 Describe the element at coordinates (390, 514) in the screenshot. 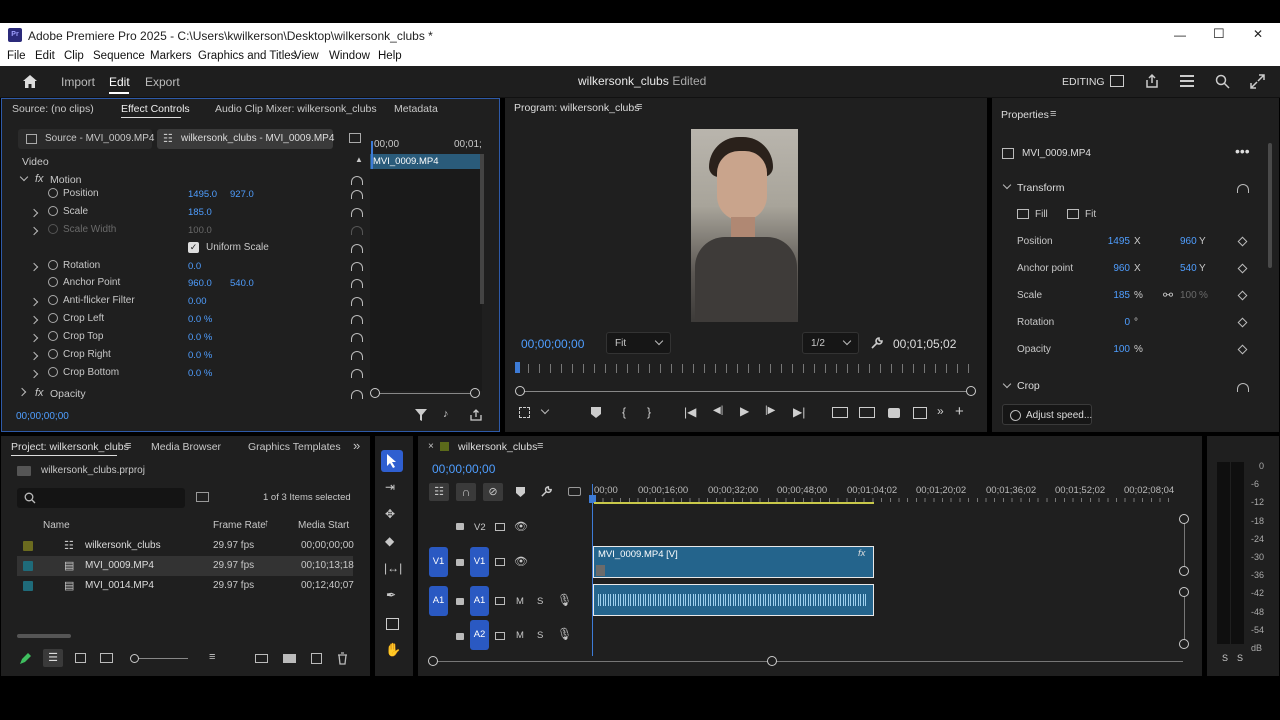

I see `ripple-edit-tool-icon: ✥` at that location.